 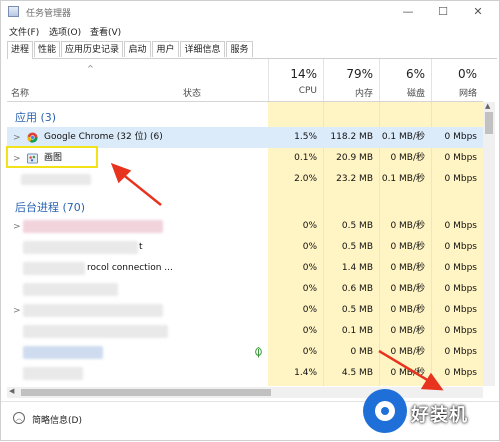 What do you see at coordinates (385, 411) in the screenshot?
I see `watermark-logo-icon` at bounding box center [385, 411].